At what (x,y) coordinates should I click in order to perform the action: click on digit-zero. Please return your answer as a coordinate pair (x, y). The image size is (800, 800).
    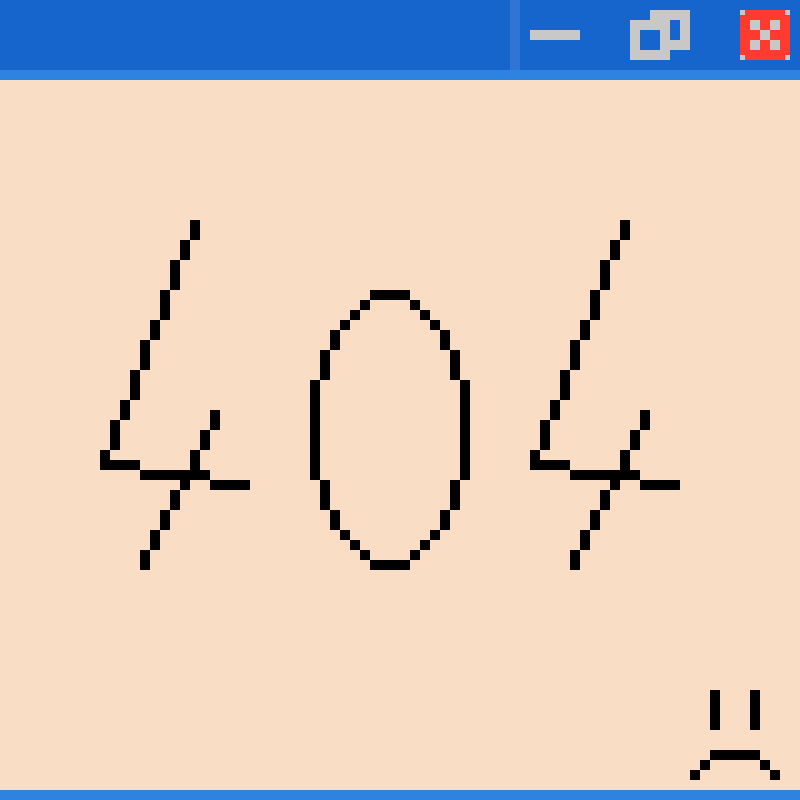
    Looking at the image, I should click on (390, 430).